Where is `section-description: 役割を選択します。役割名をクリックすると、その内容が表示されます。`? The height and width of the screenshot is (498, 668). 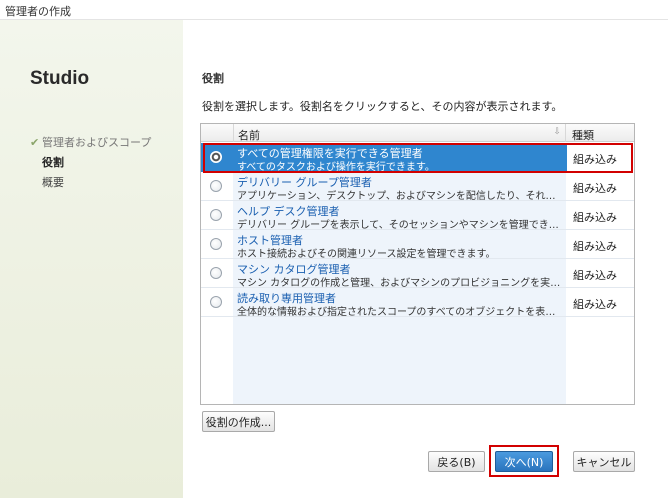 section-description: 役割を選択します。役割名をクリックすると、その内容が表示されます。 is located at coordinates (382, 106).